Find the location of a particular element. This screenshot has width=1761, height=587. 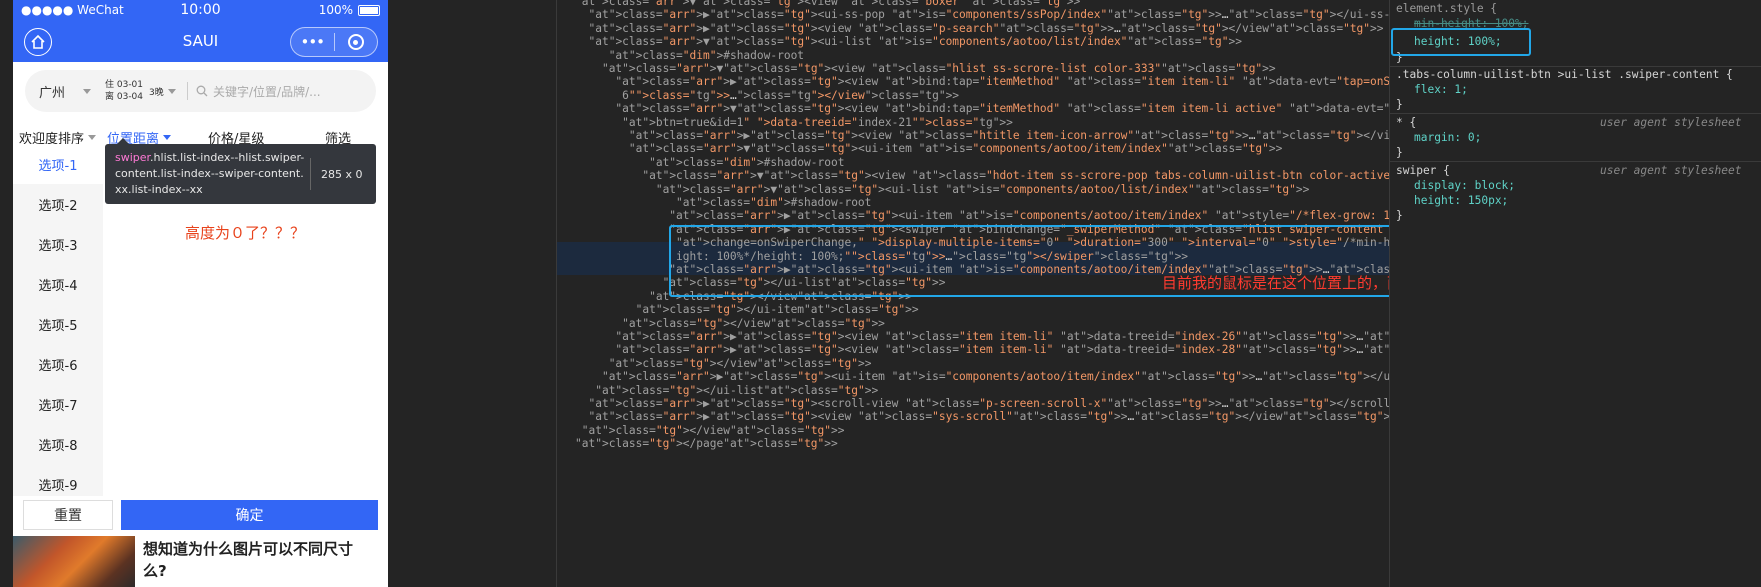

battery-status: 100% is located at coordinates (349, 10).